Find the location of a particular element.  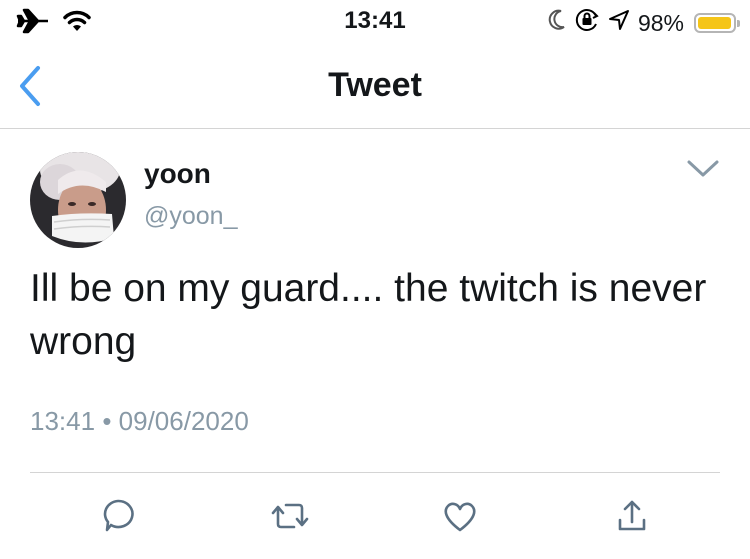

retweet-icon is located at coordinates (290, 516).